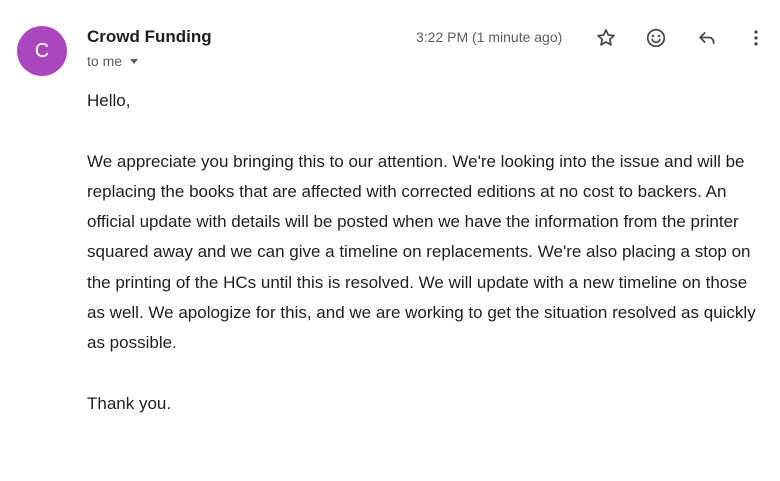  What do you see at coordinates (149, 37) in the screenshot?
I see `sender-name: Crowd Funding` at bounding box center [149, 37].